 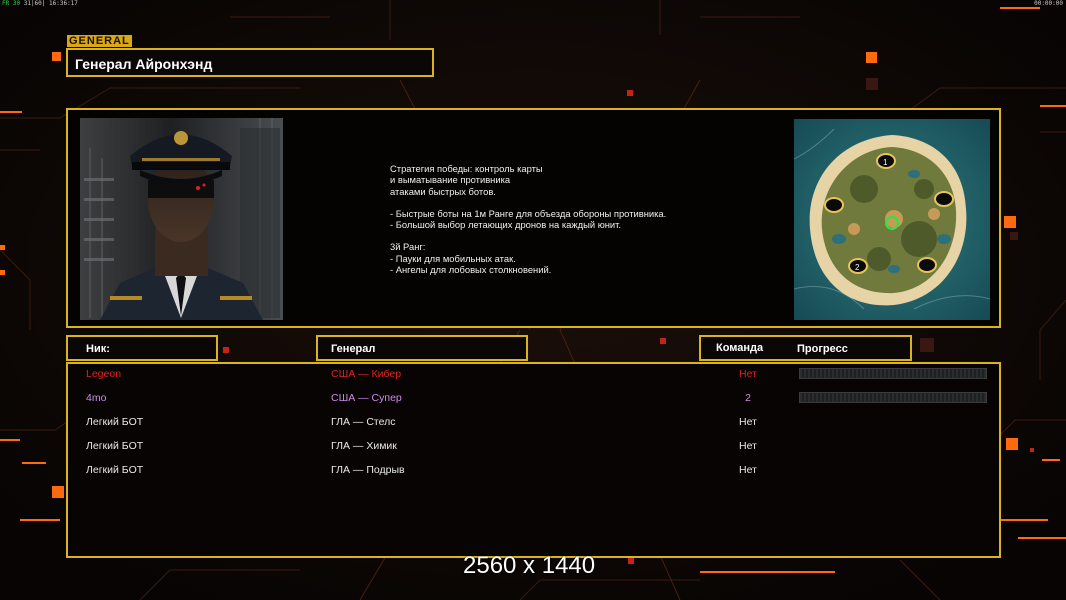 I want to click on player-general: ГЛА — Химик, so click(x=364, y=446).